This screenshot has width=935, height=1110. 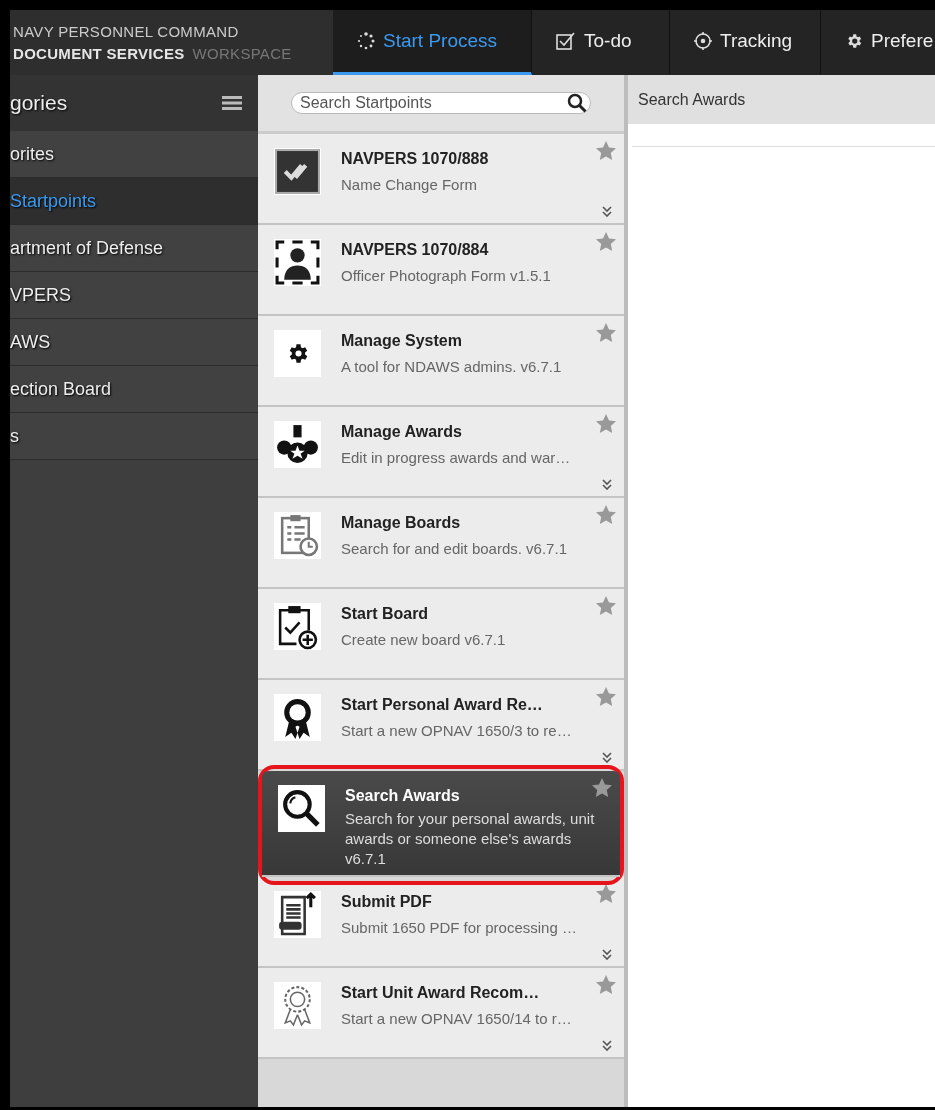 I want to click on startpoint-title: Search Awards, so click(x=403, y=796).